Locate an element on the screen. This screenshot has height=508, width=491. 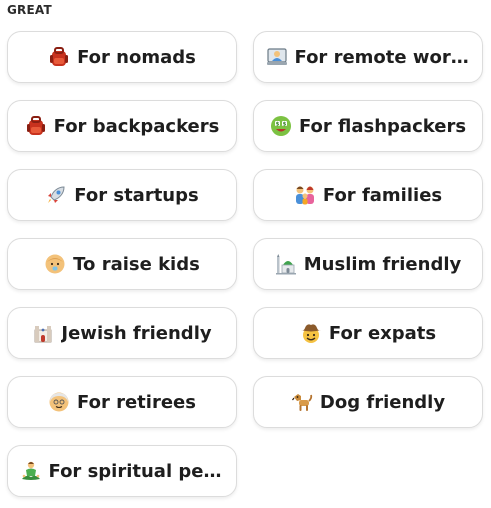
older-person-icon is located at coordinates (59, 402).